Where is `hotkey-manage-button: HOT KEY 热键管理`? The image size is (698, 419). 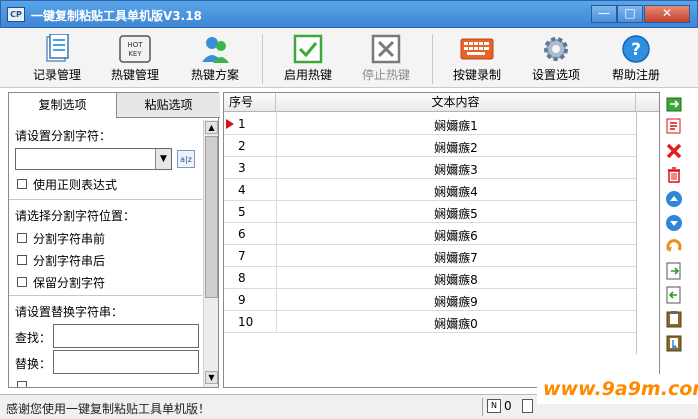
hotkey-manage-button: HOT KEY 热键管理 is located at coordinates (135, 59).